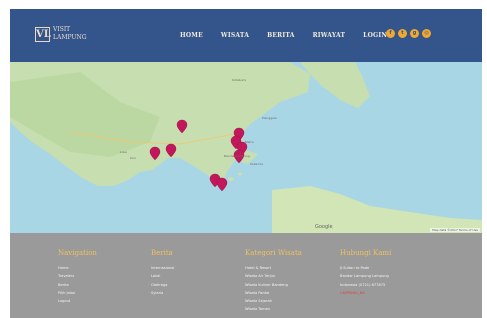 This screenshot has width=487, height=318. Describe the element at coordinates (162, 285) in the screenshot. I see `footer-link: Olahraga` at that location.